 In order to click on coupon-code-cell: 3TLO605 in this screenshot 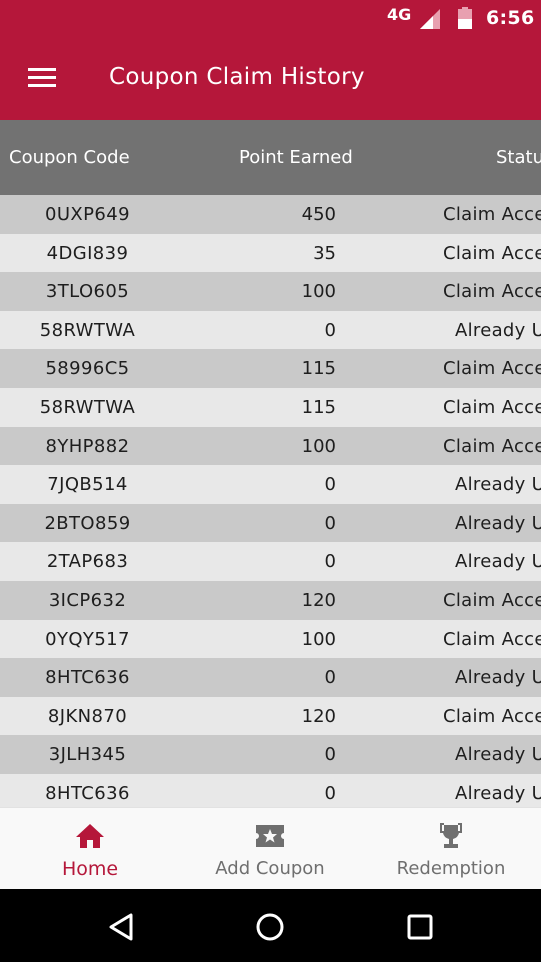, I will do `click(87, 292)`.